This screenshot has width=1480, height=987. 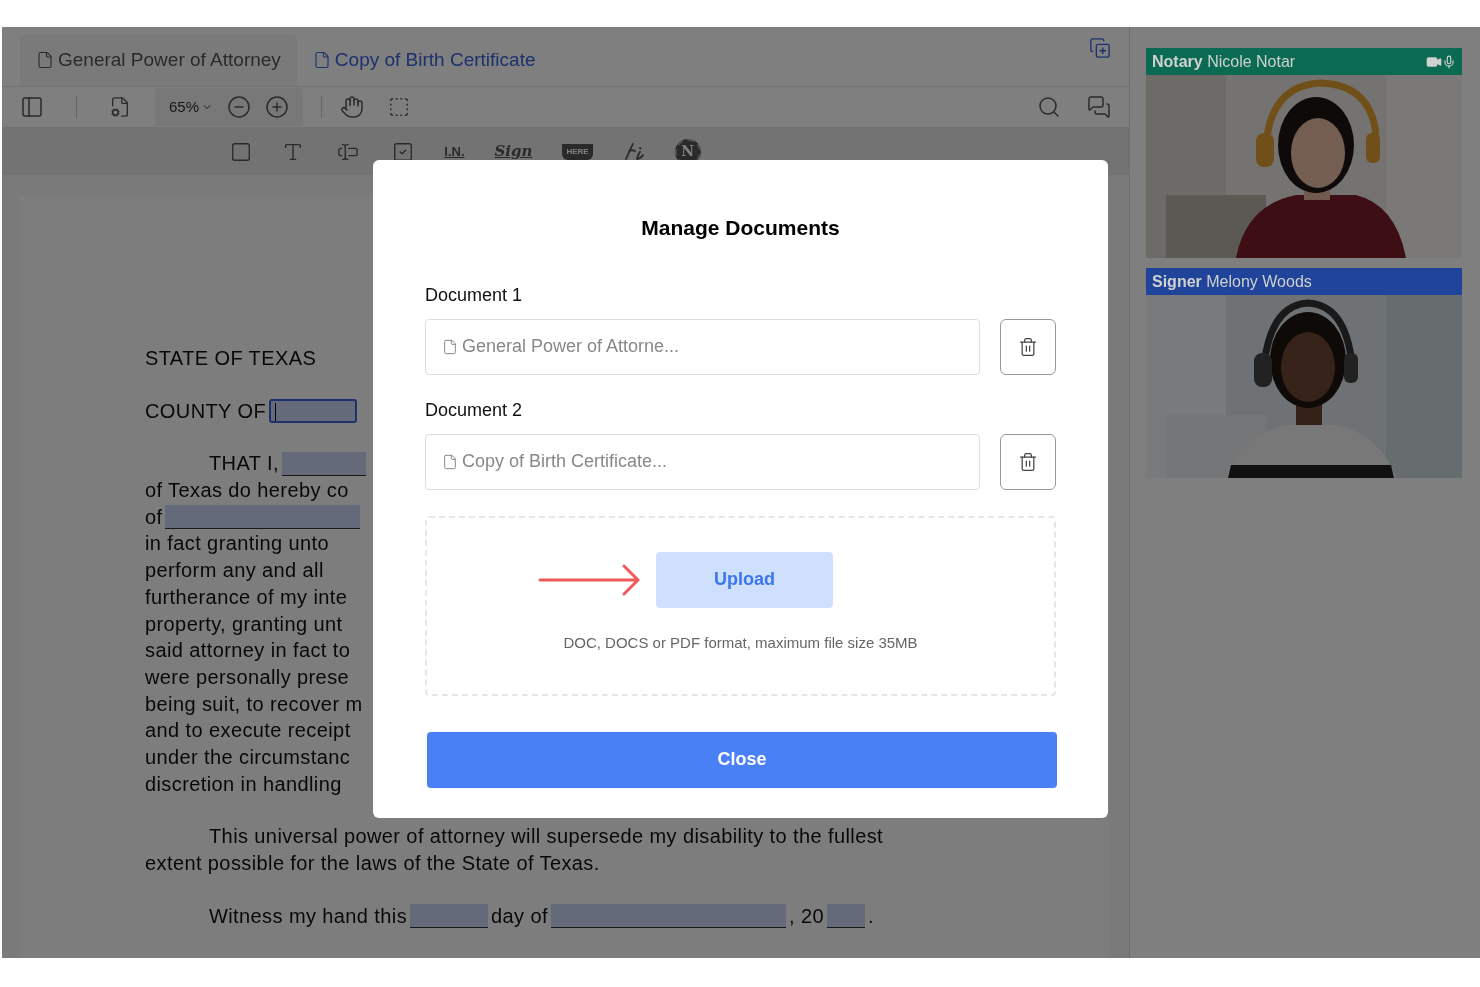 I want to click on document-tab: Copy of Birth Certificate, so click(x=424, y=60).